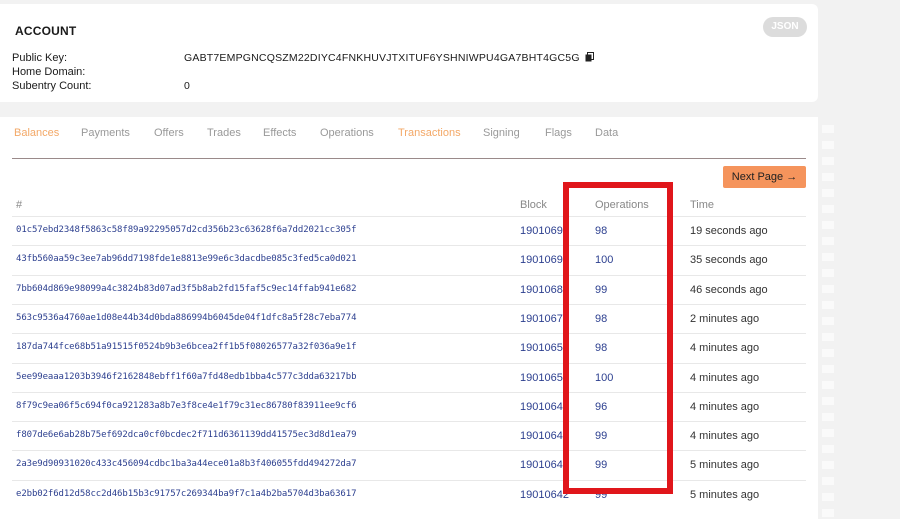 Image resolution: width=900 pixels, height=519 pixels. I want to click on tx-time: 35 seconds ago, so click(729, 260).